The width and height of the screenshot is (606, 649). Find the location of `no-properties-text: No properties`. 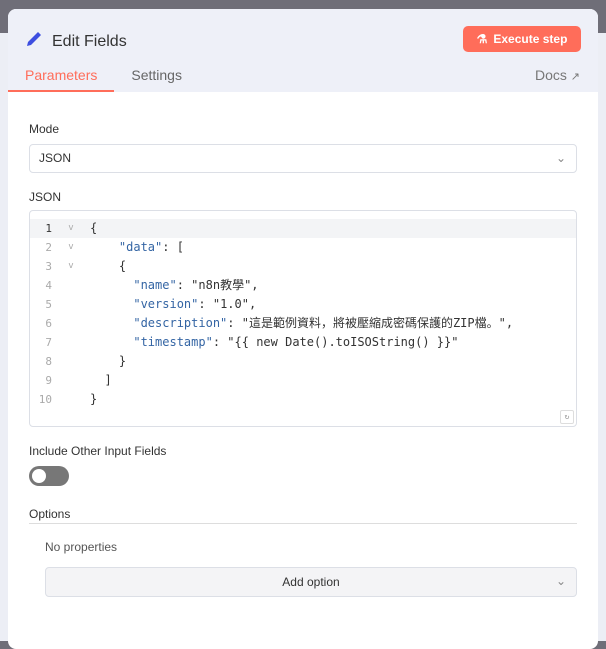

no-properties-text: No properties is located at coordinates (81, 547).